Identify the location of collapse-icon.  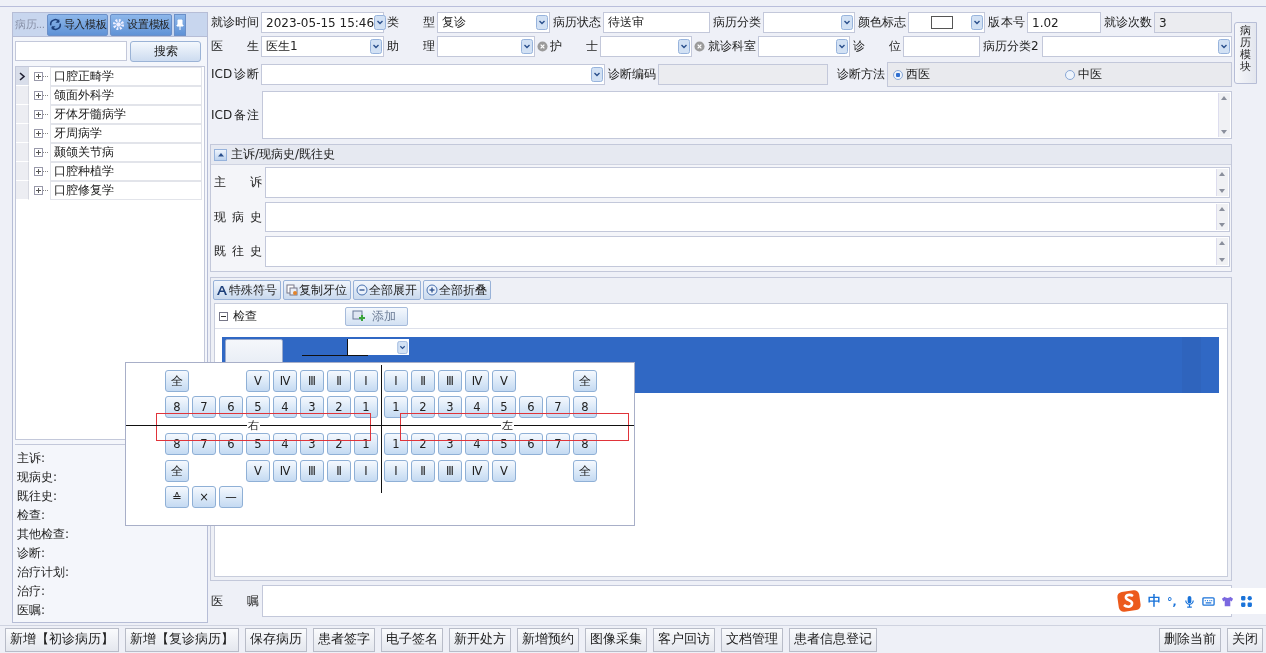
(223, 316).